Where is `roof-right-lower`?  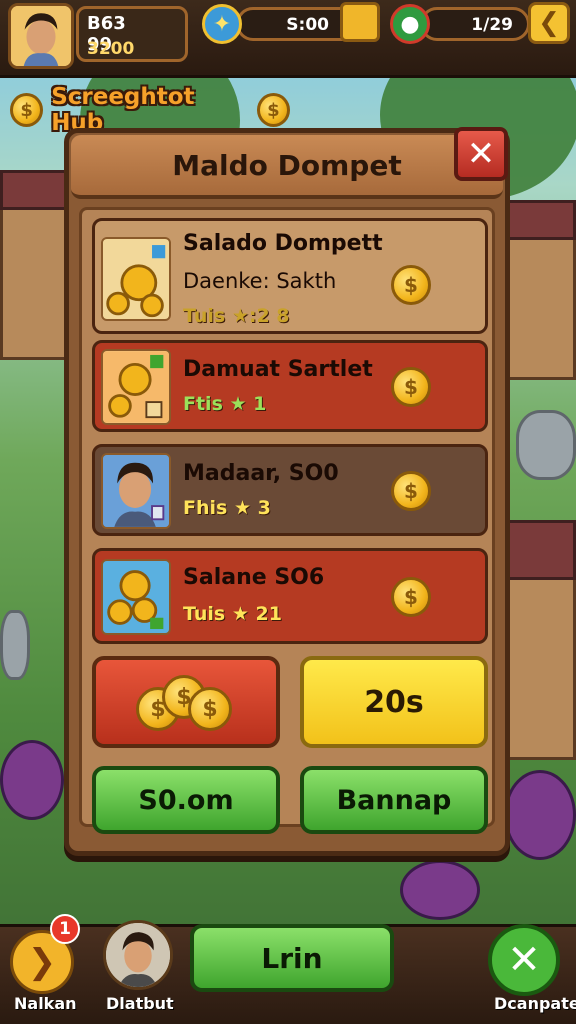 roof-right-lower is located at coordinates (538, 550).